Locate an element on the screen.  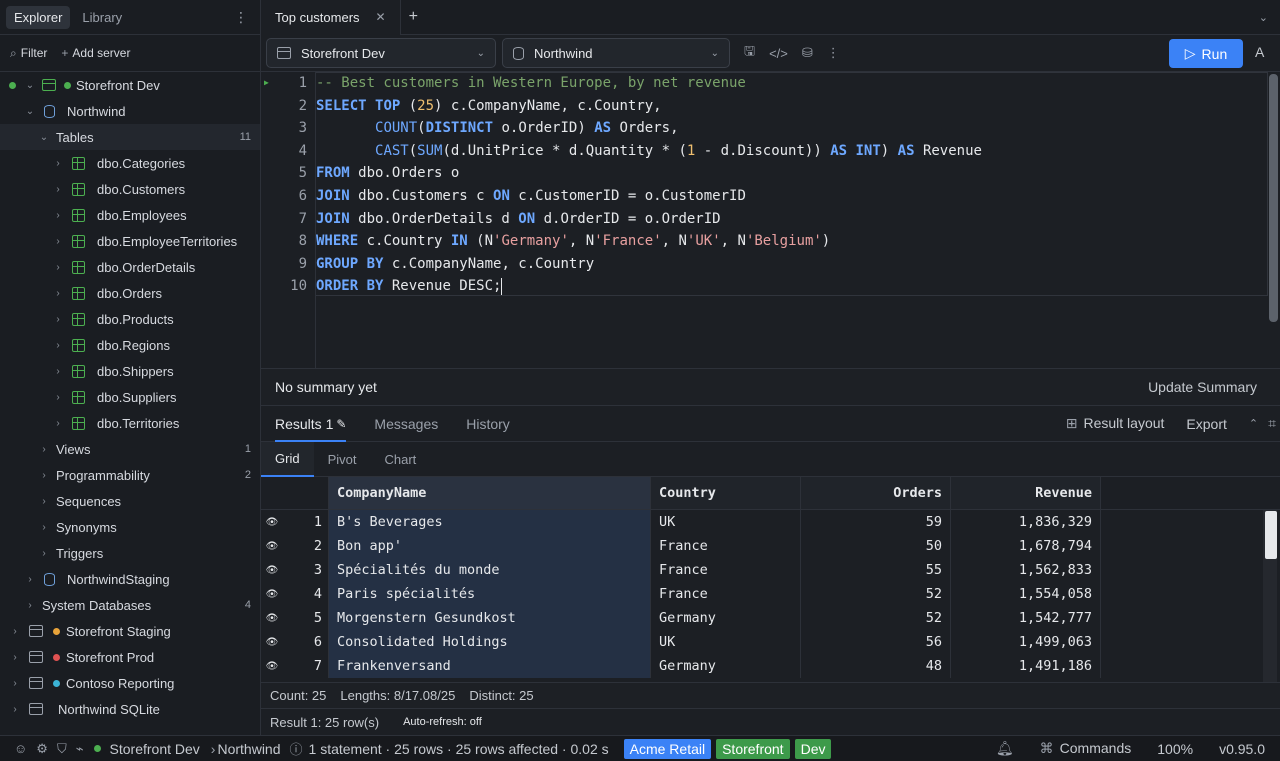
cell-revenue: 1,836,329 is located at coordinates (1026, 522).